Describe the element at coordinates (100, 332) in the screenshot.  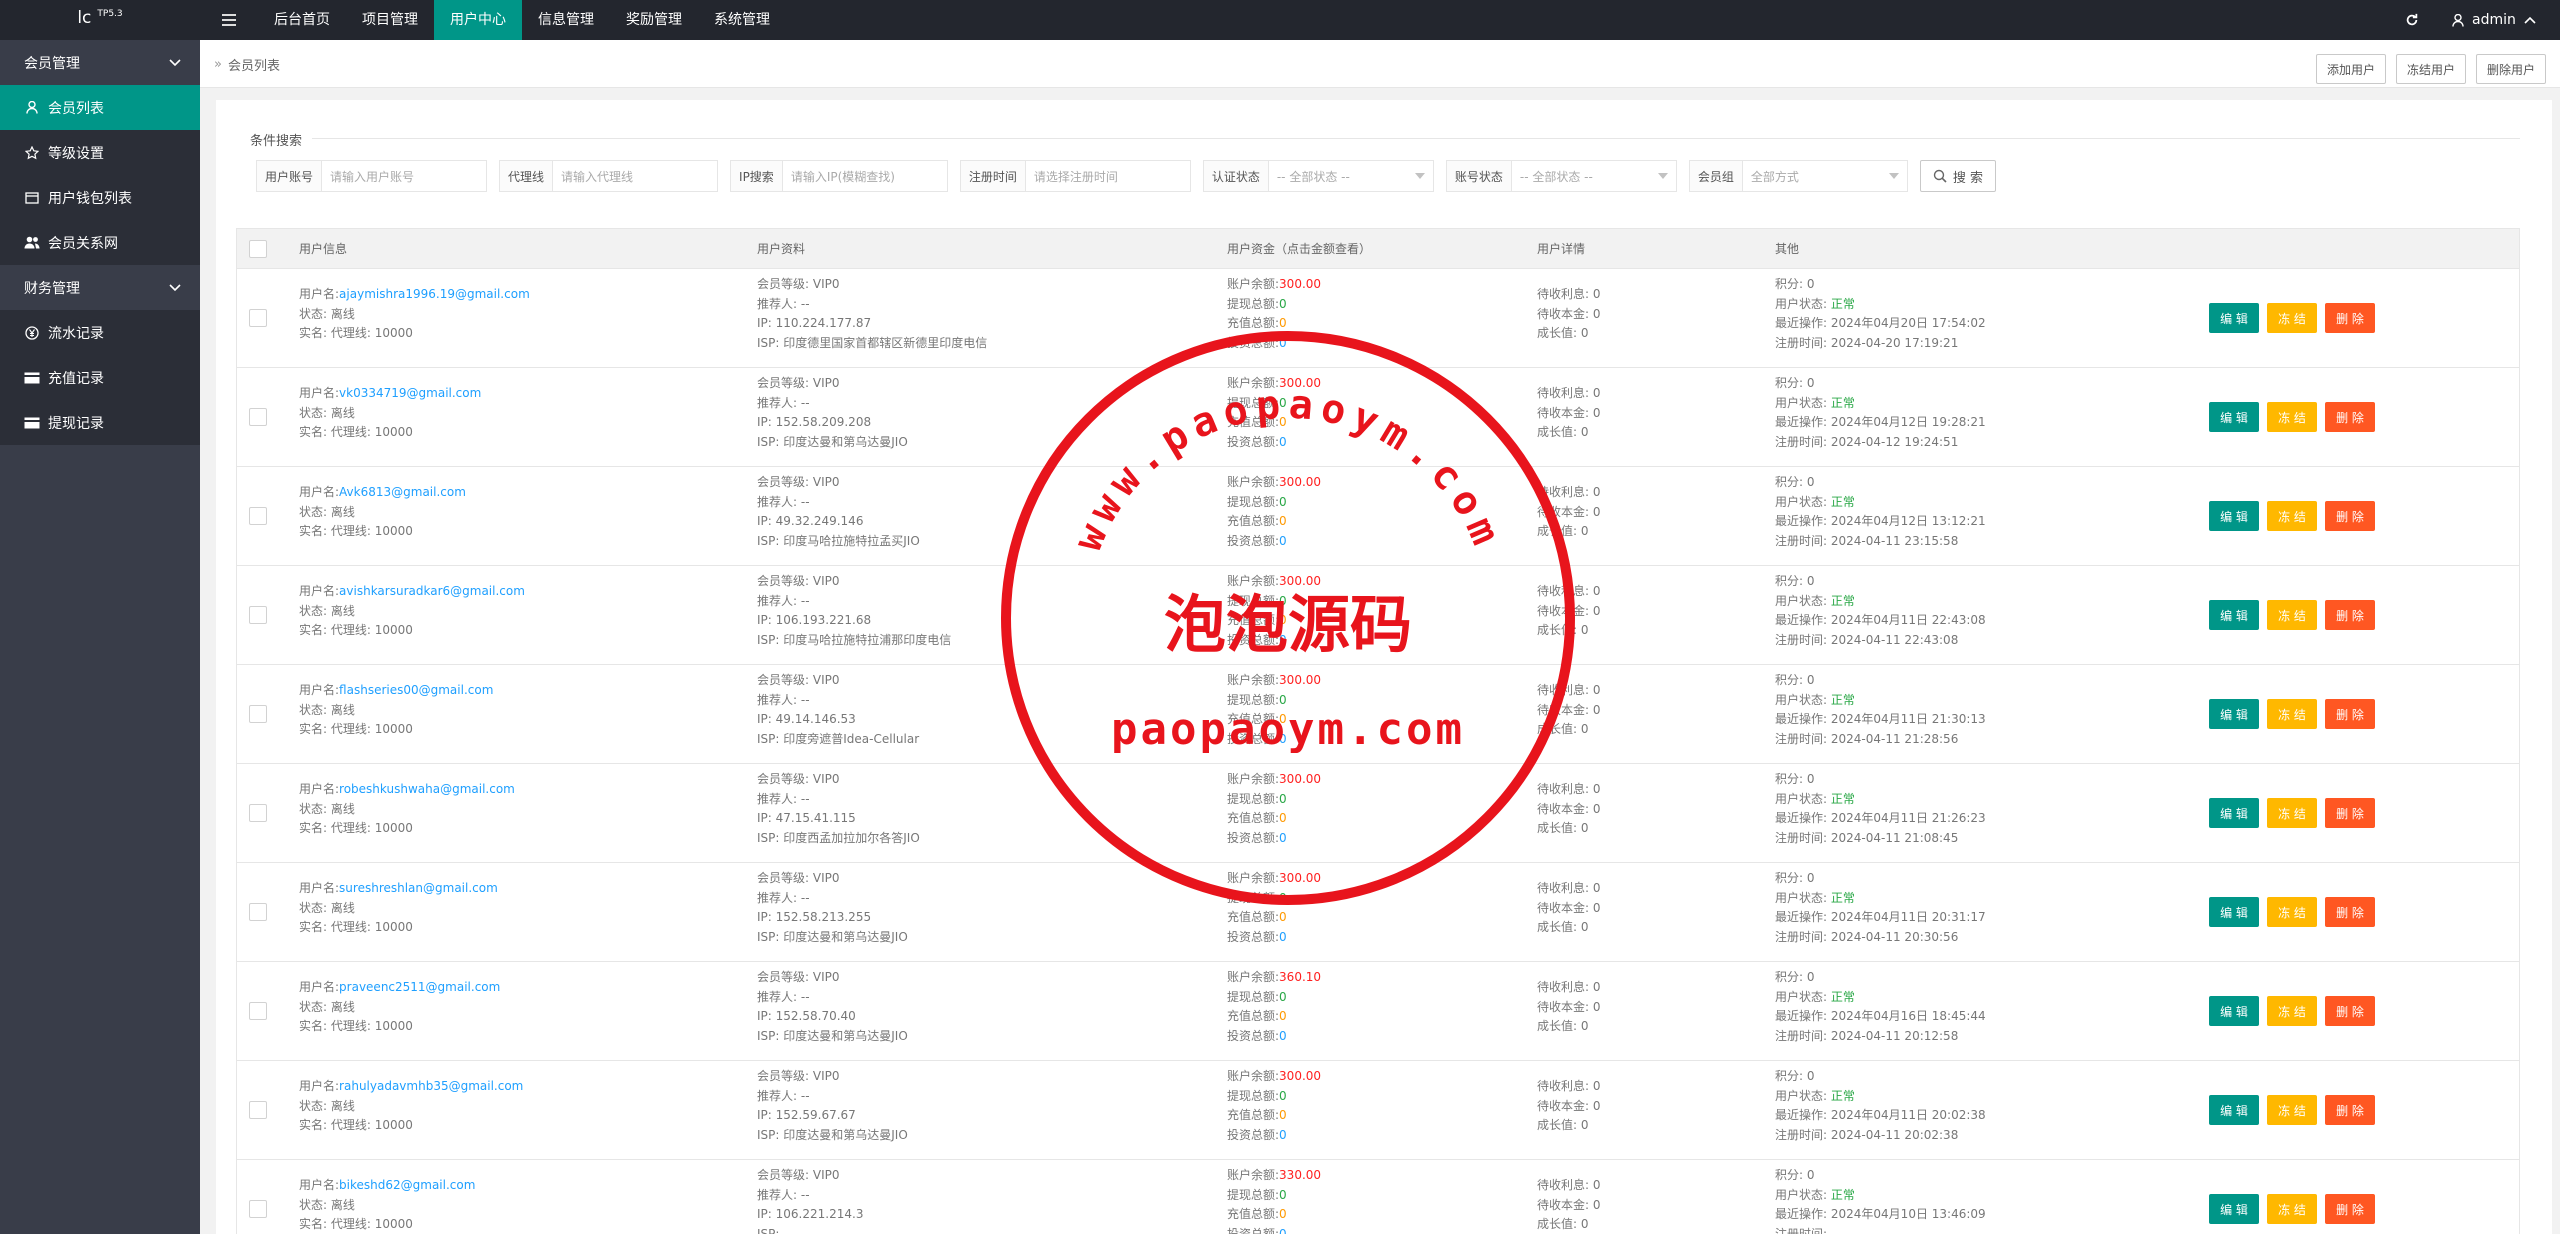
I see `sidebar-item-flow-records: 流水记录` at that location.